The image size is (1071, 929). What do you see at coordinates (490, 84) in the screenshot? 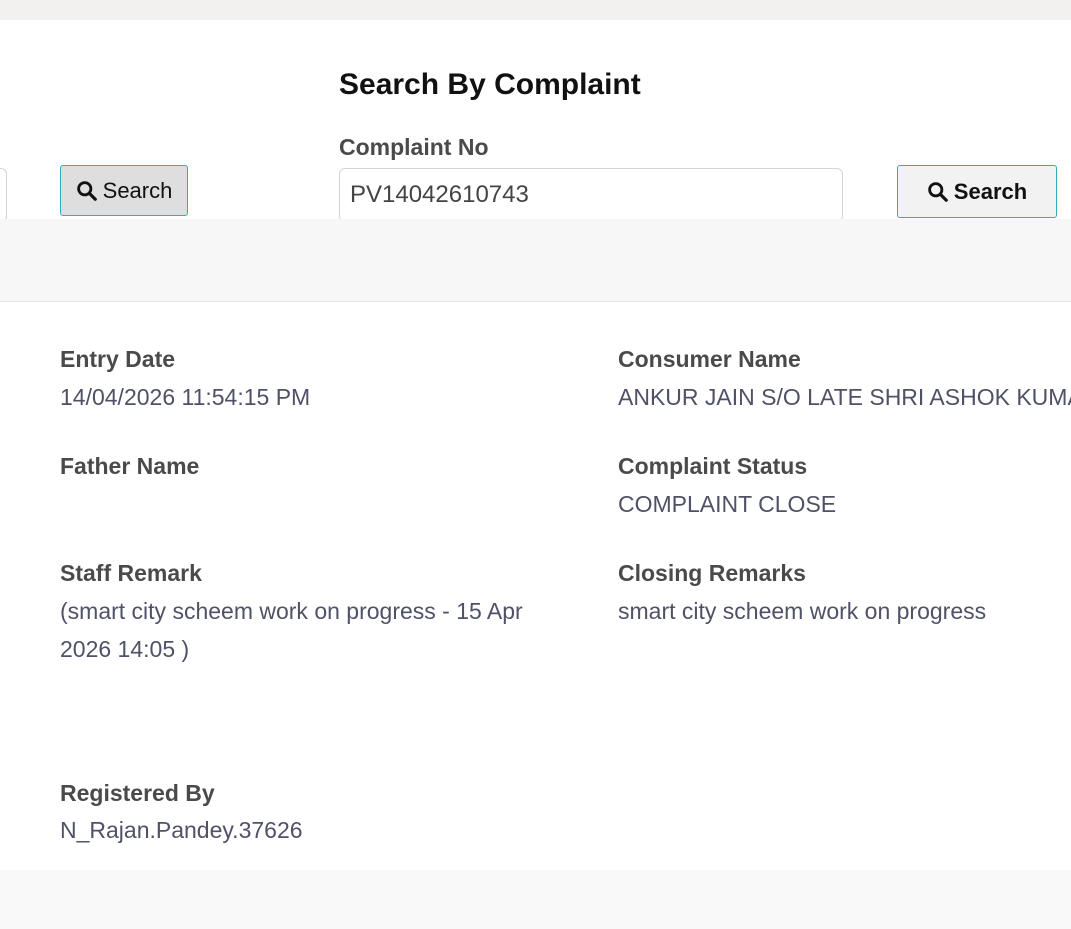
I see `section-title: Search By Complaint` at bounding box center [490, 84].